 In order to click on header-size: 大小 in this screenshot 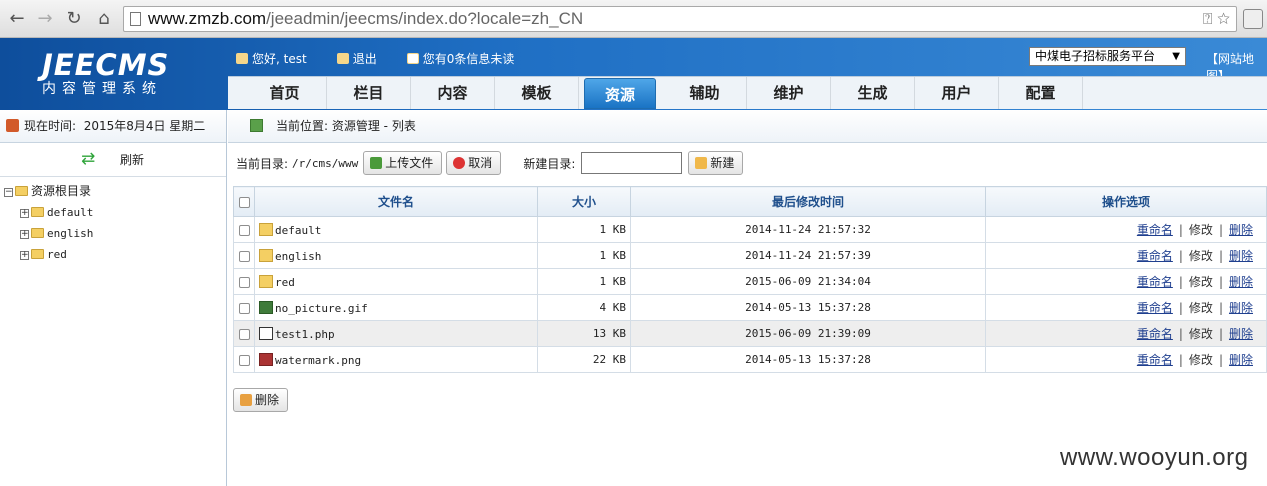, I will do `click(584, 201)`.